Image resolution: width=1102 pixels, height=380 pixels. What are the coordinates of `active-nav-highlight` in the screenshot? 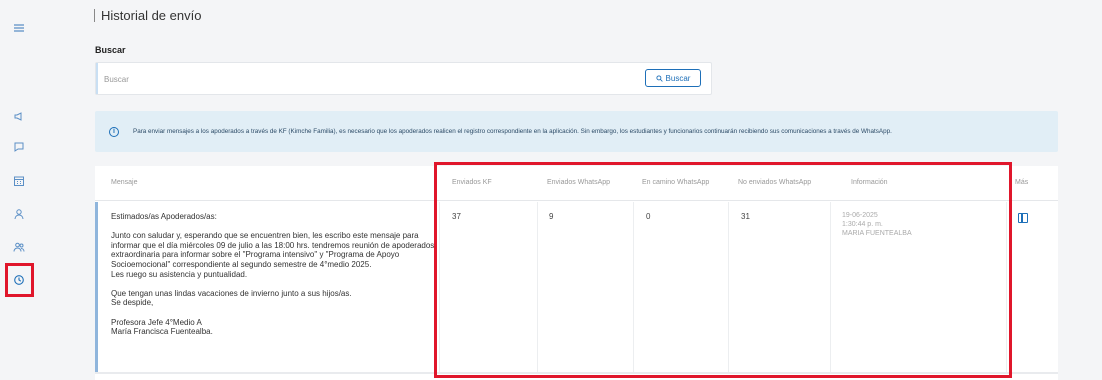 It's located at (19, 280).